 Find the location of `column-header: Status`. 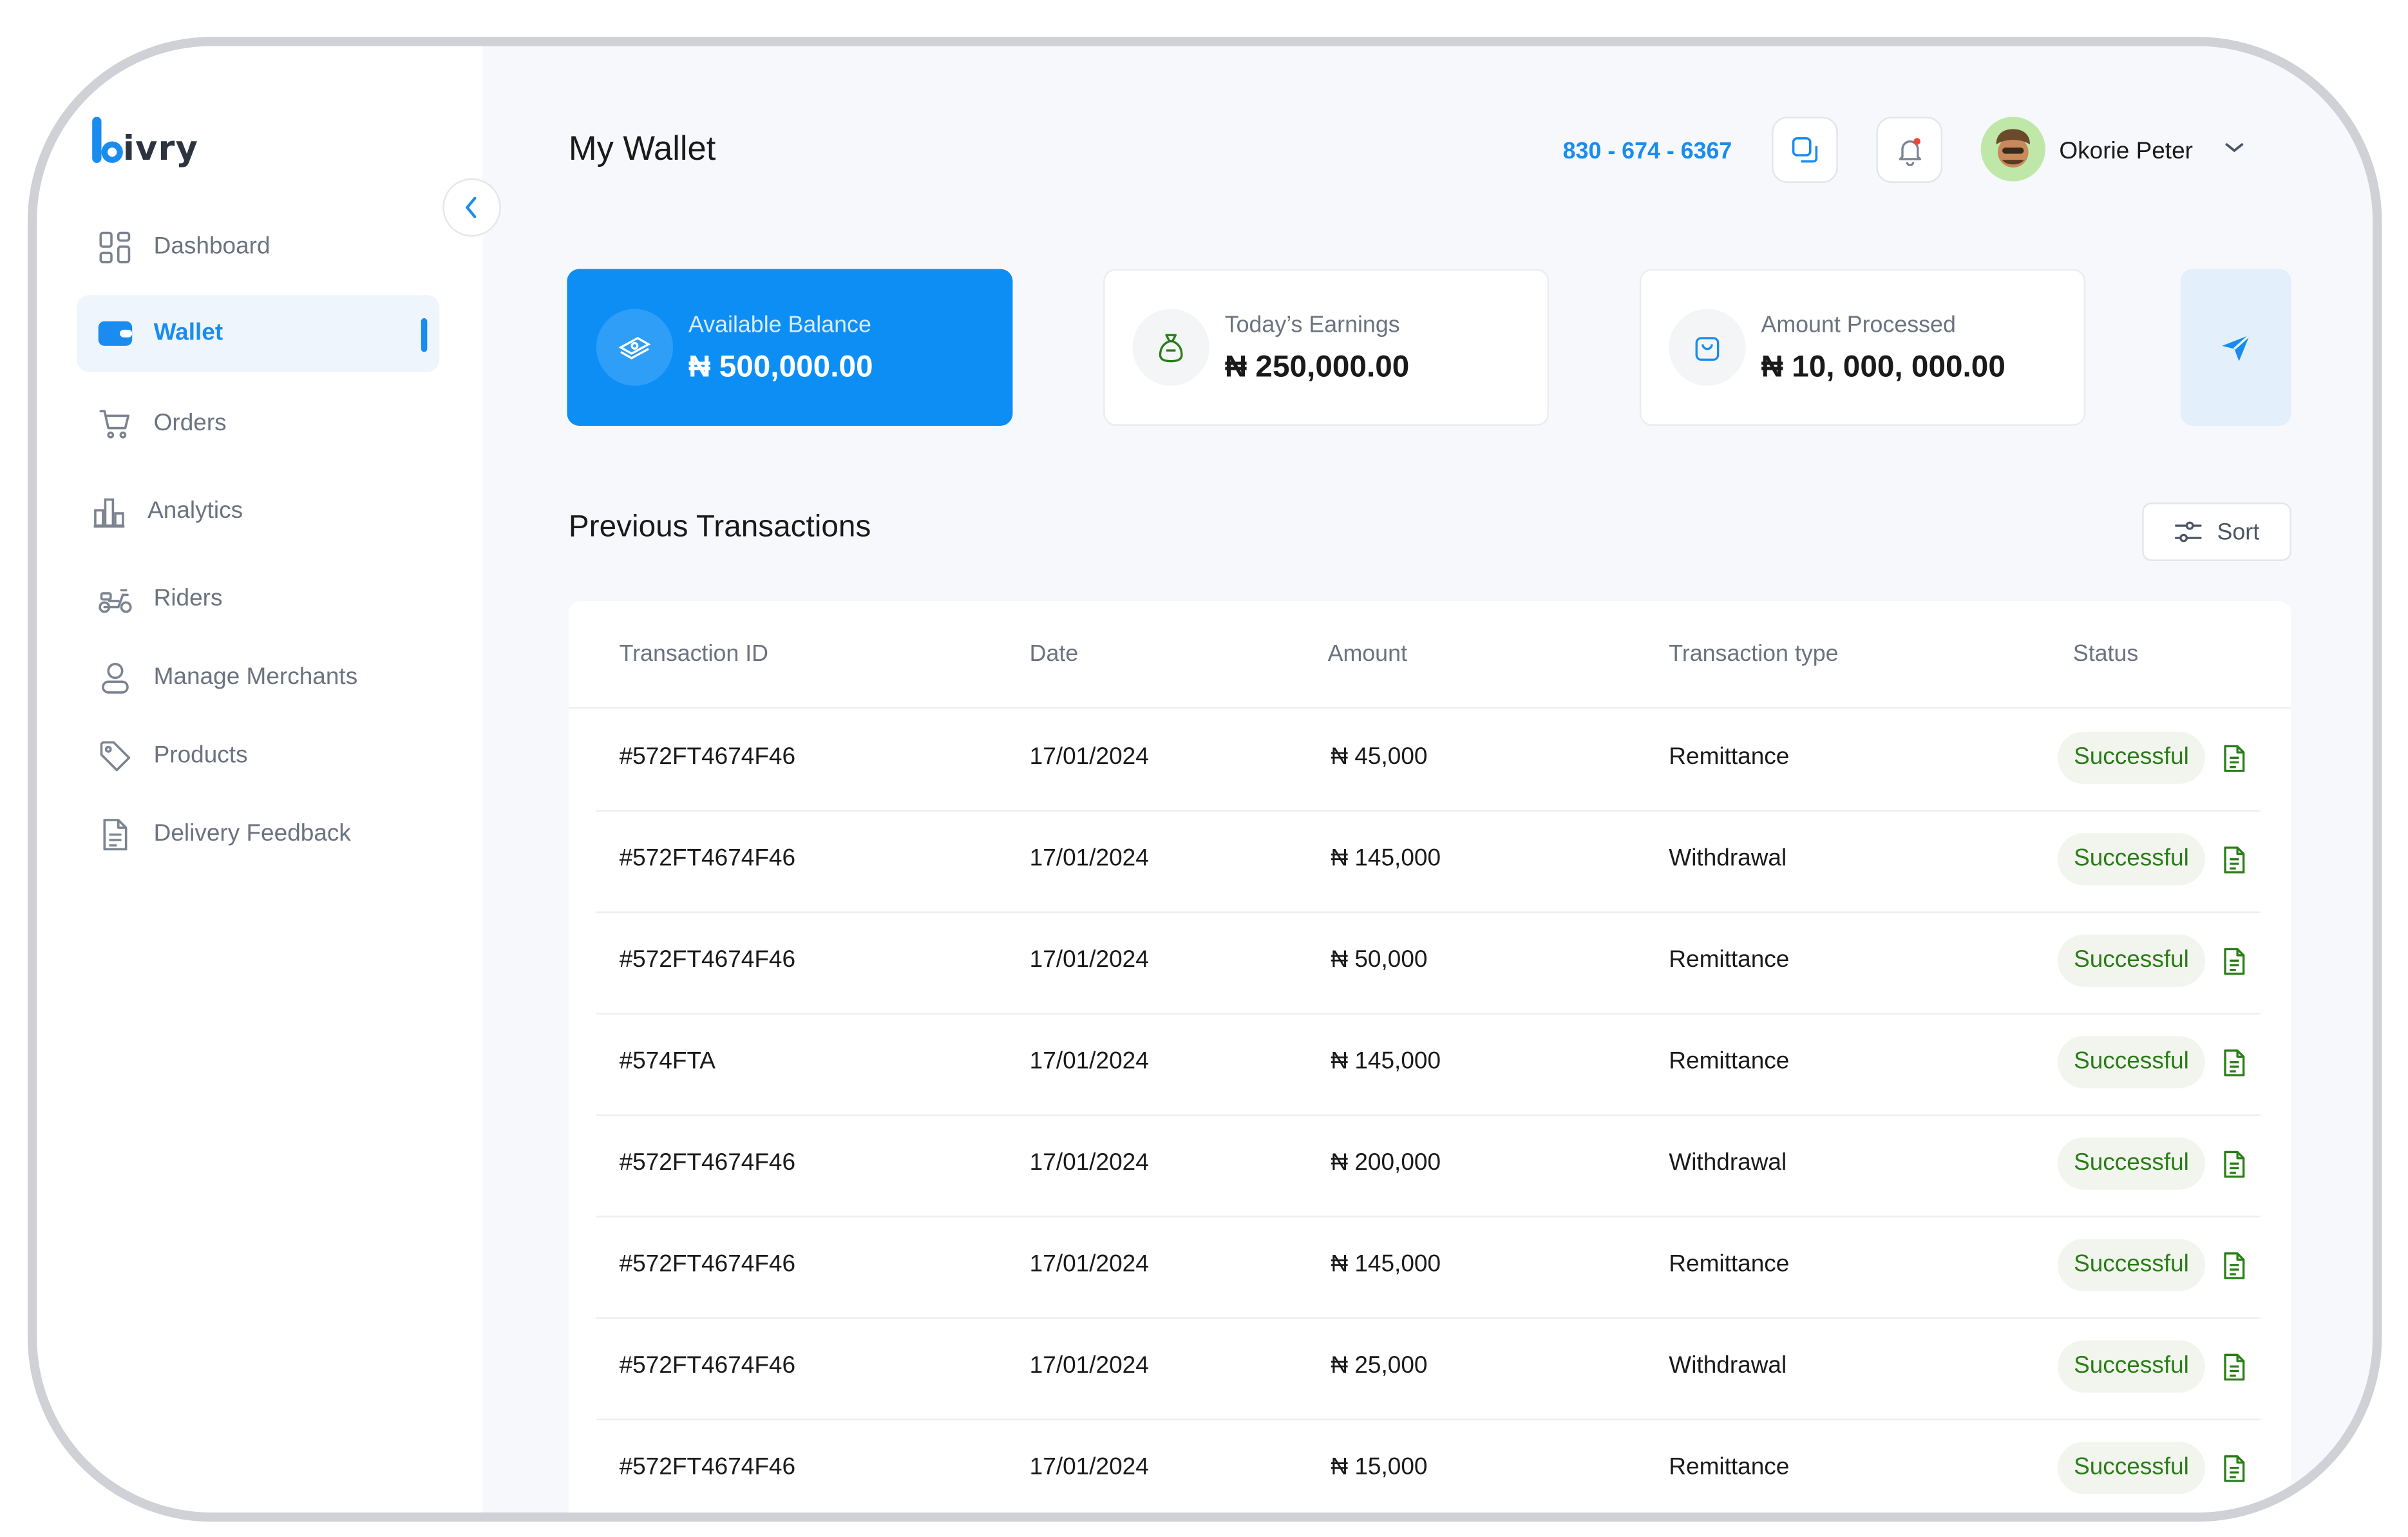

column-header: Status is located at coordinates (2105, 654).